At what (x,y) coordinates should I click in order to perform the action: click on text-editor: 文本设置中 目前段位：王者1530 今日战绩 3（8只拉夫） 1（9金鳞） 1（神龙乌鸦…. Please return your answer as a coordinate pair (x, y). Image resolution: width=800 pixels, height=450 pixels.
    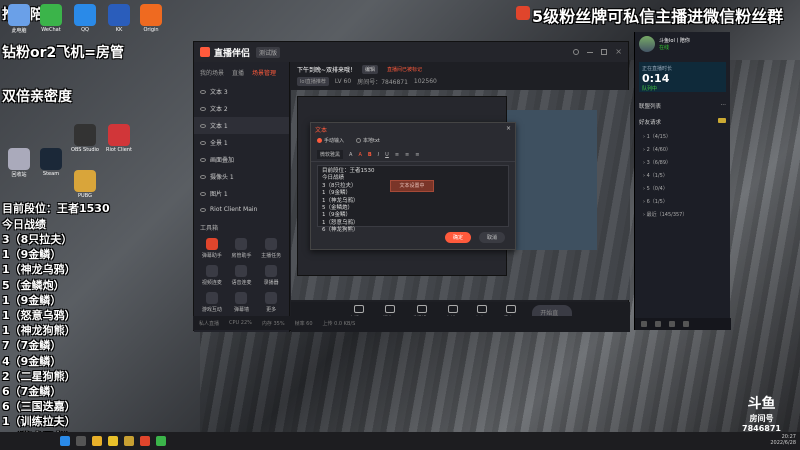
    Looking at the image, I should click on (413, 199).